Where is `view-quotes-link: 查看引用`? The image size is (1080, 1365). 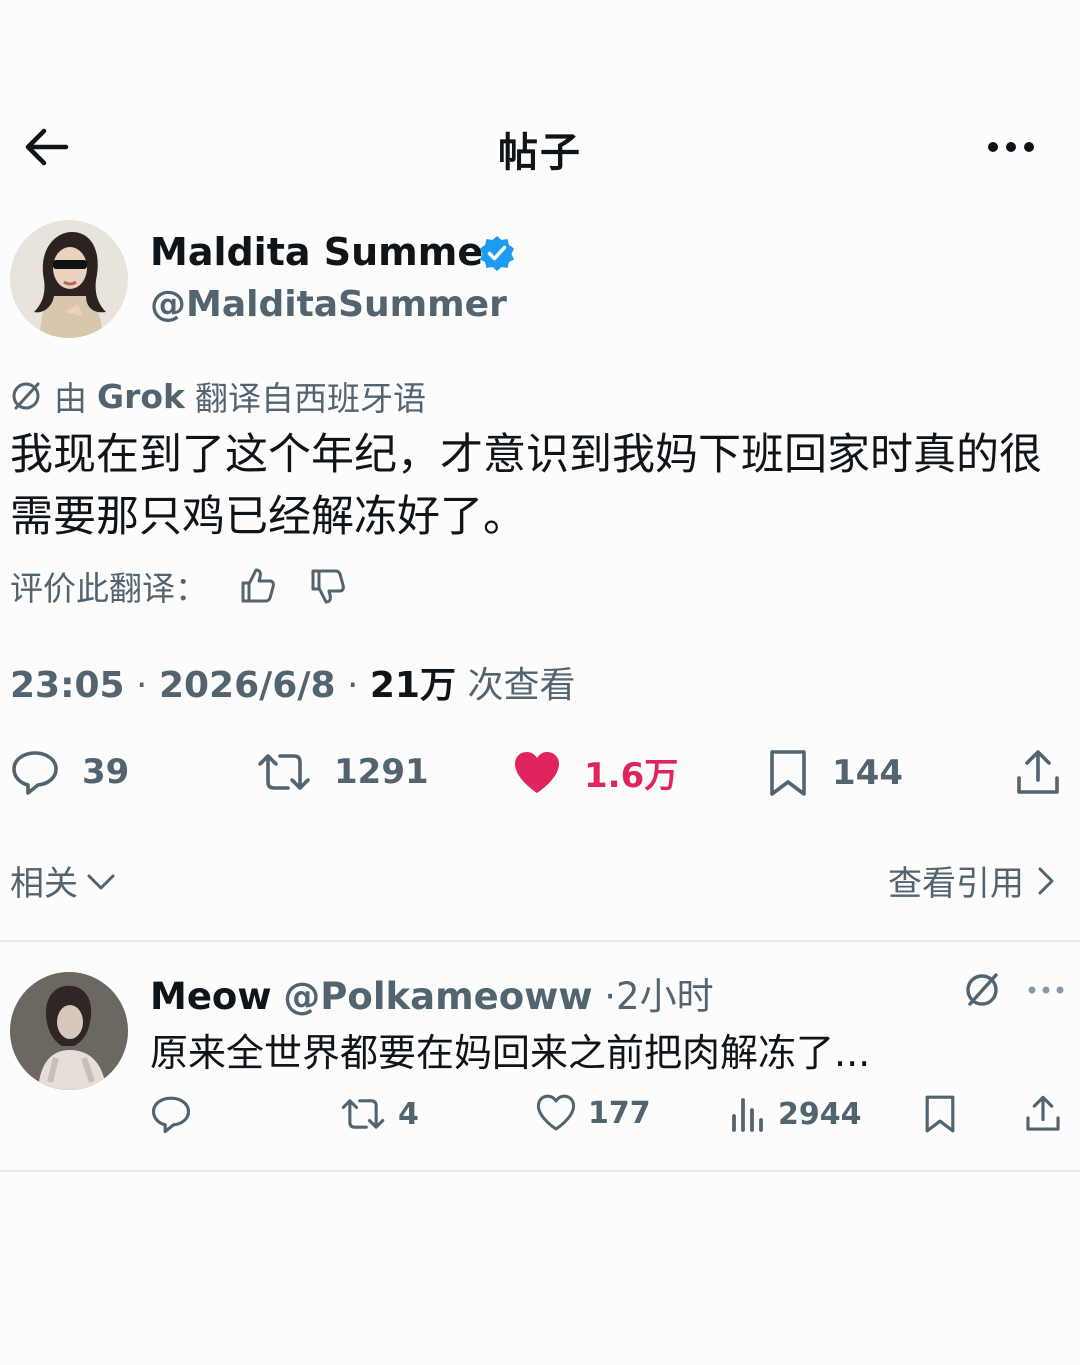 view-quotes-link: 查看引用 is located at coordinates (973, 880).